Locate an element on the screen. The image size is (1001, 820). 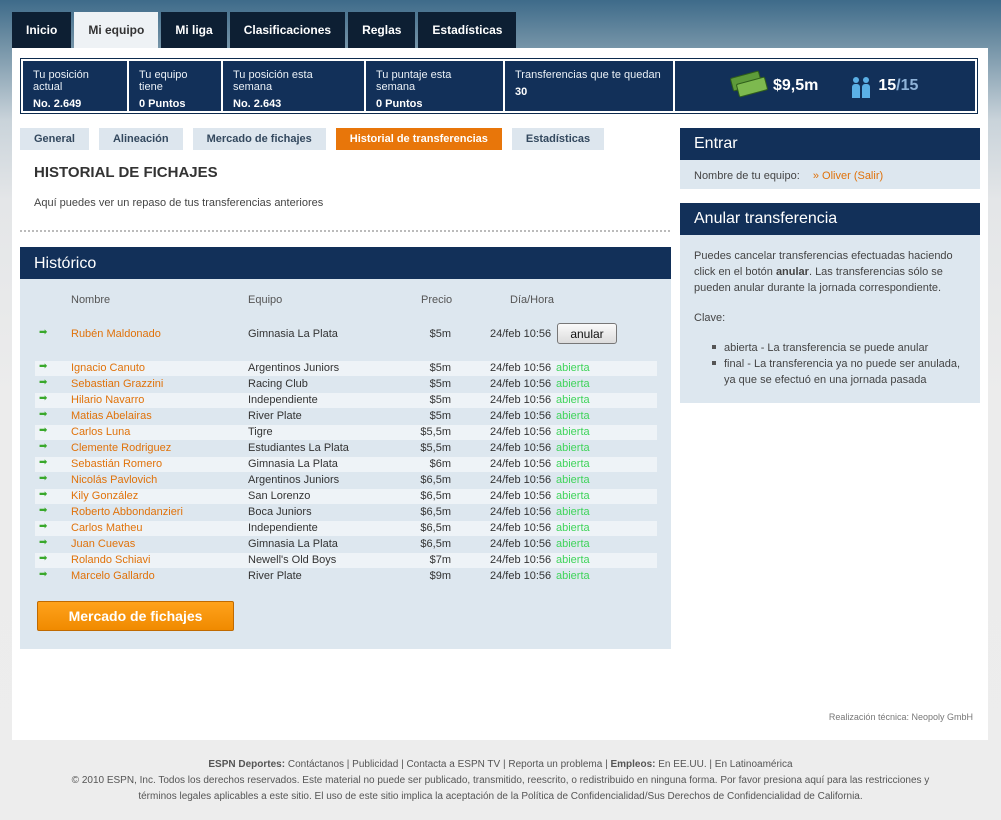
player-team: San Lorenzo is located at coordinates (279, 496).